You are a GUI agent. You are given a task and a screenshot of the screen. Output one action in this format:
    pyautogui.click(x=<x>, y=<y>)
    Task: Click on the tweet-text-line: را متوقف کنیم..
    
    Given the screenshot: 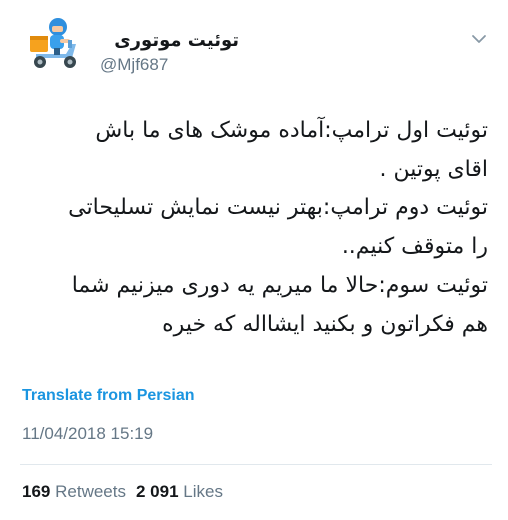 What is the action you would take?
    pyautogui.click(x=414, y=247)
    